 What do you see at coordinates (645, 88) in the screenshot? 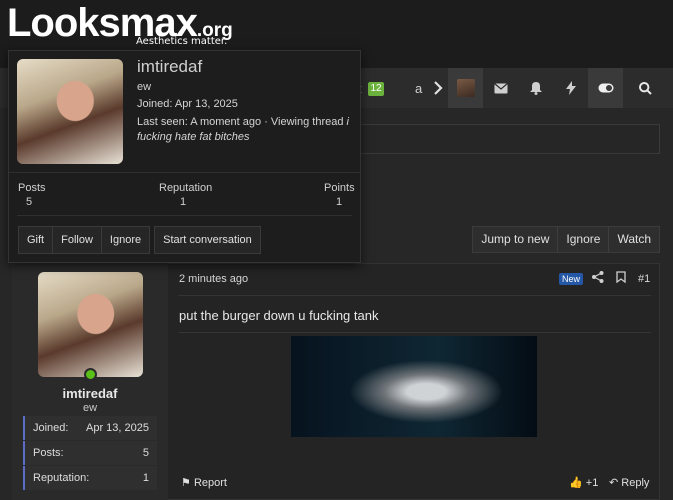
I see `search-icon` at bounding box center [645, 88].